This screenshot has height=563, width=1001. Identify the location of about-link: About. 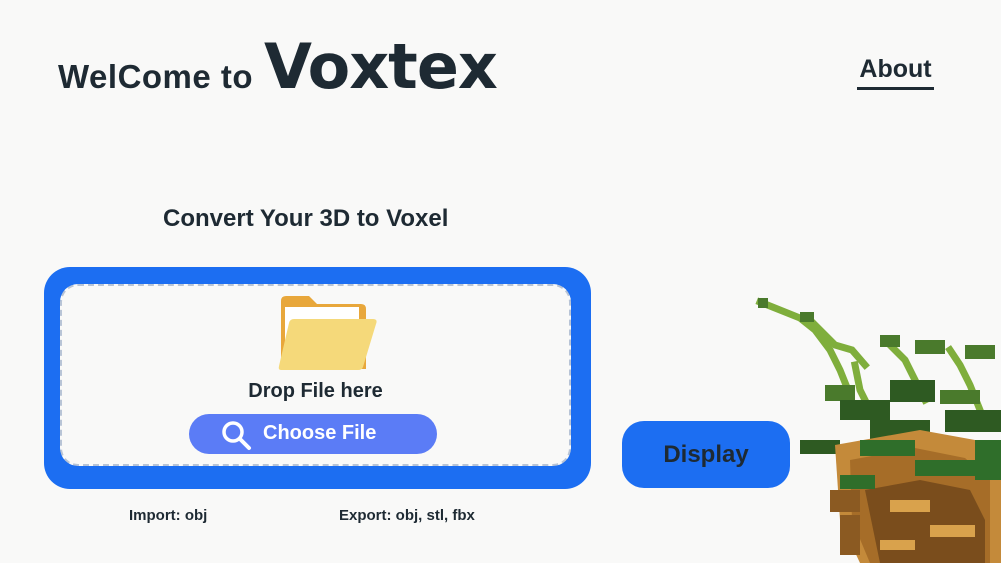
(895, 72).